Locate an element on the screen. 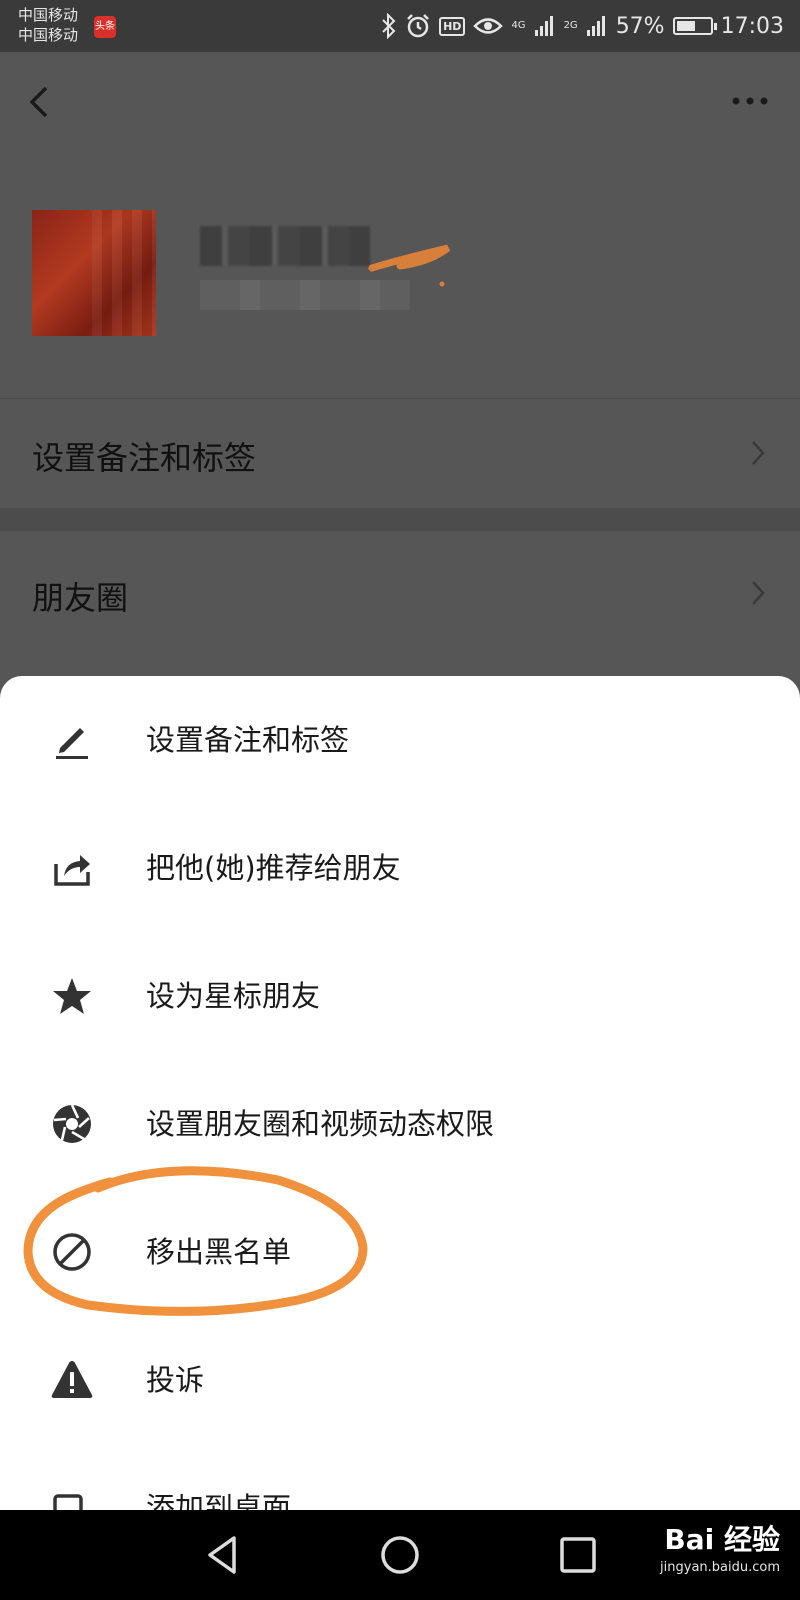  menu-item-report: 投诉 is located at coordinates (400, 1380).